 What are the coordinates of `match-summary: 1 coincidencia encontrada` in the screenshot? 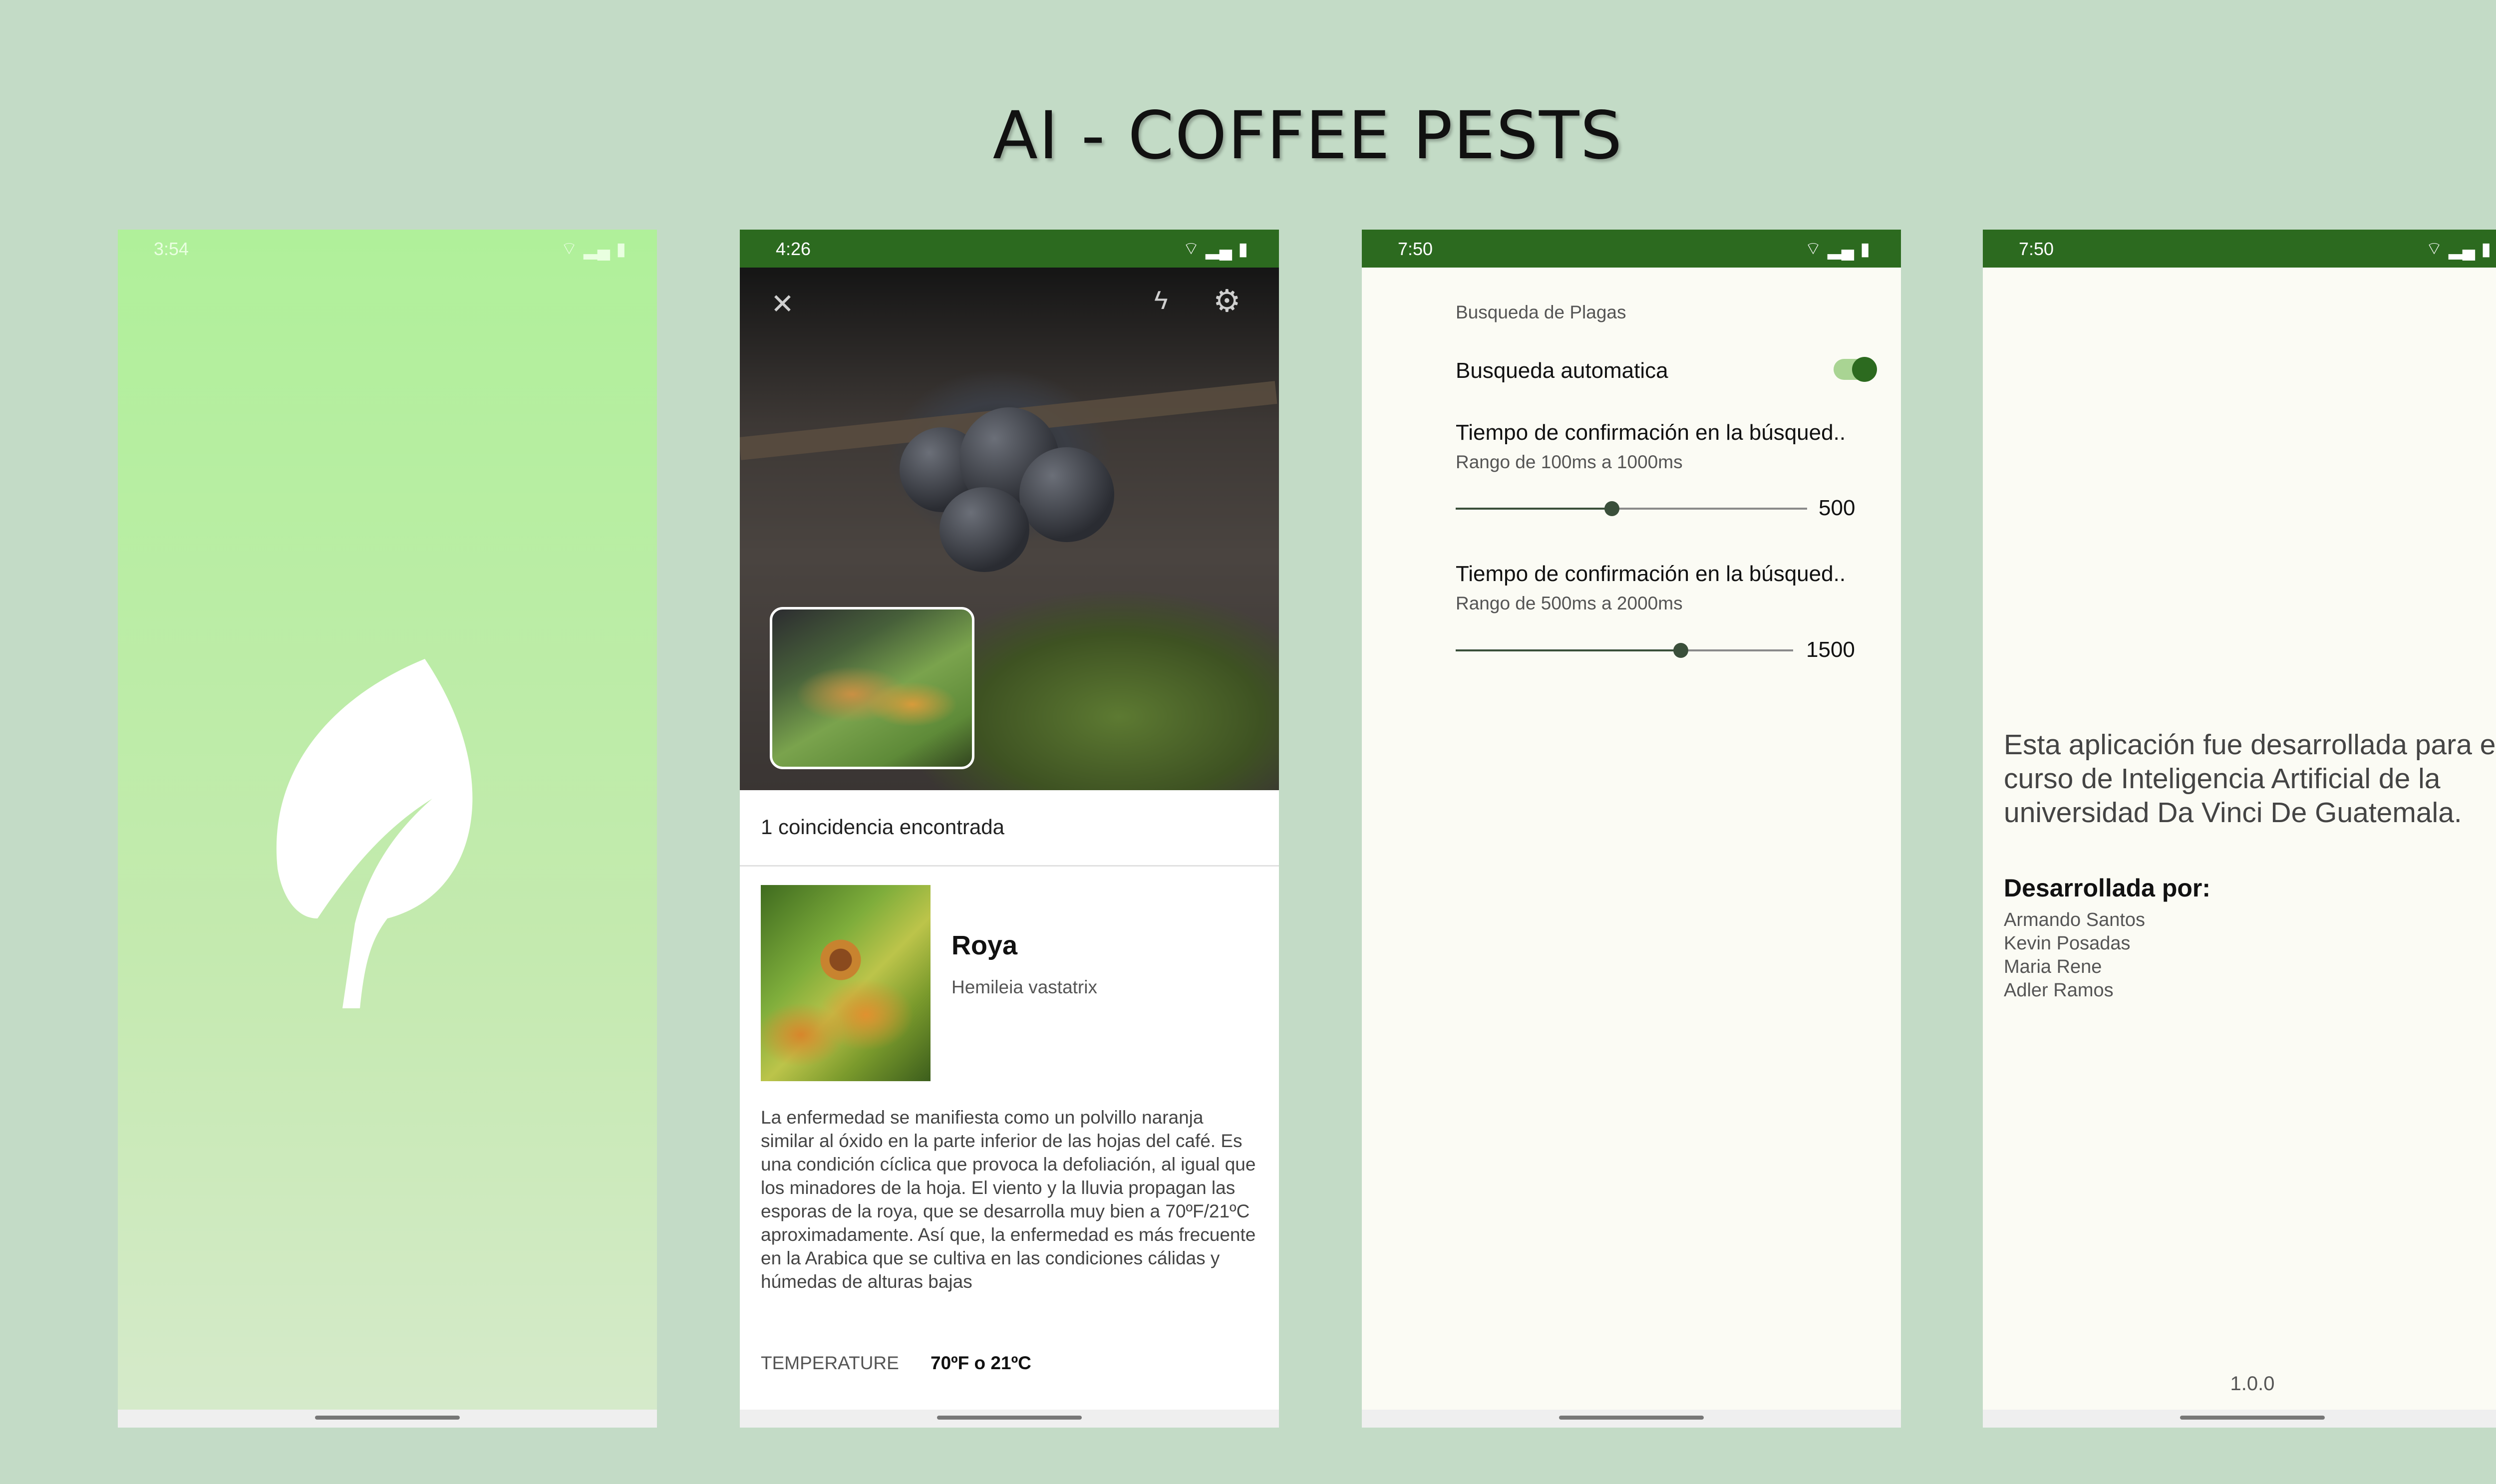 It's located at (1009, 829).